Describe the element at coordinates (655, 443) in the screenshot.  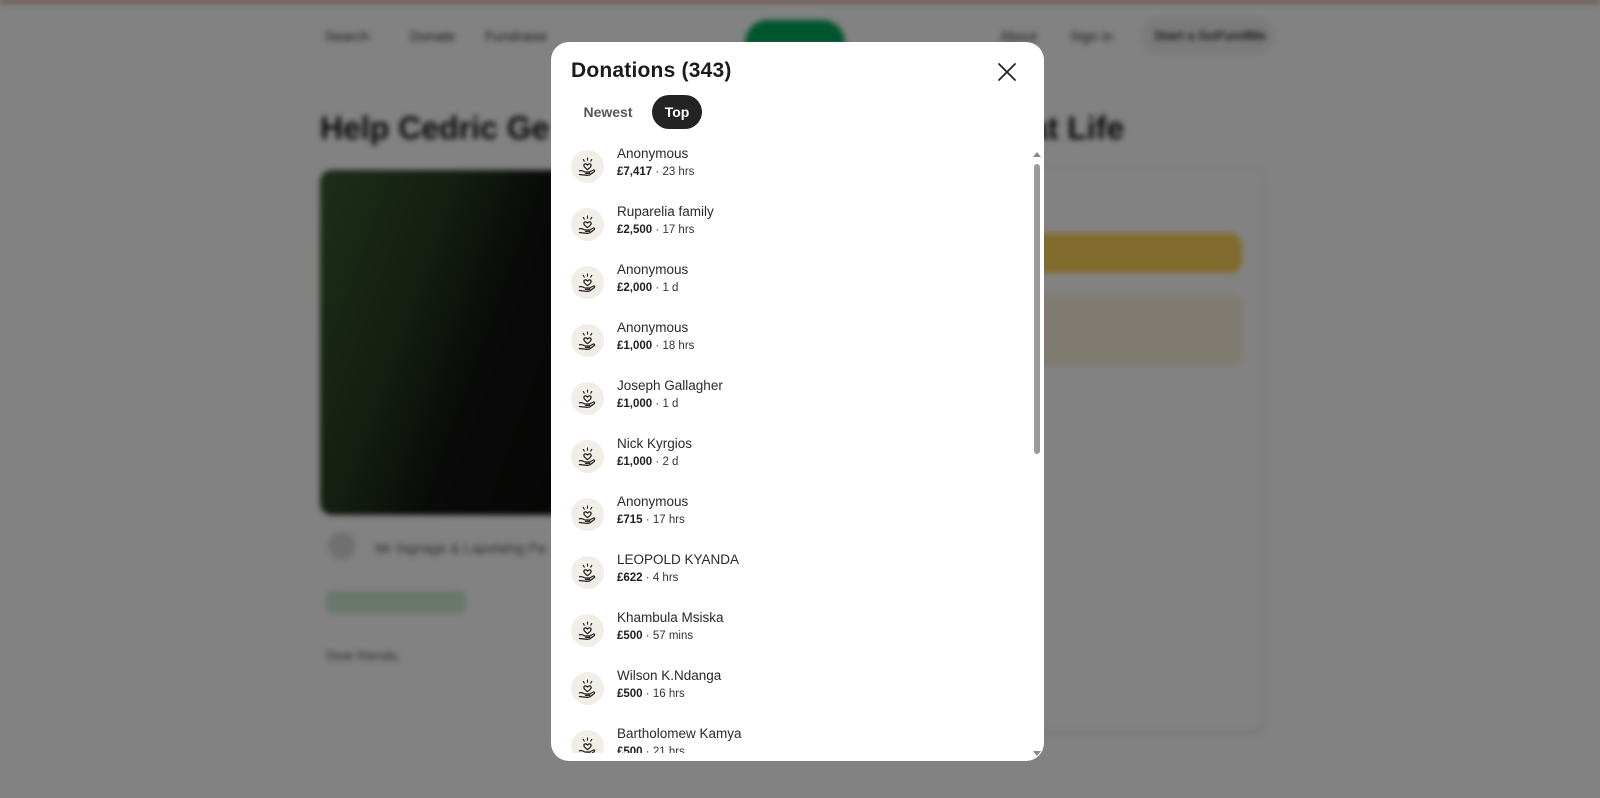
I see `donor-name: Nick Kyrgios` at that location.